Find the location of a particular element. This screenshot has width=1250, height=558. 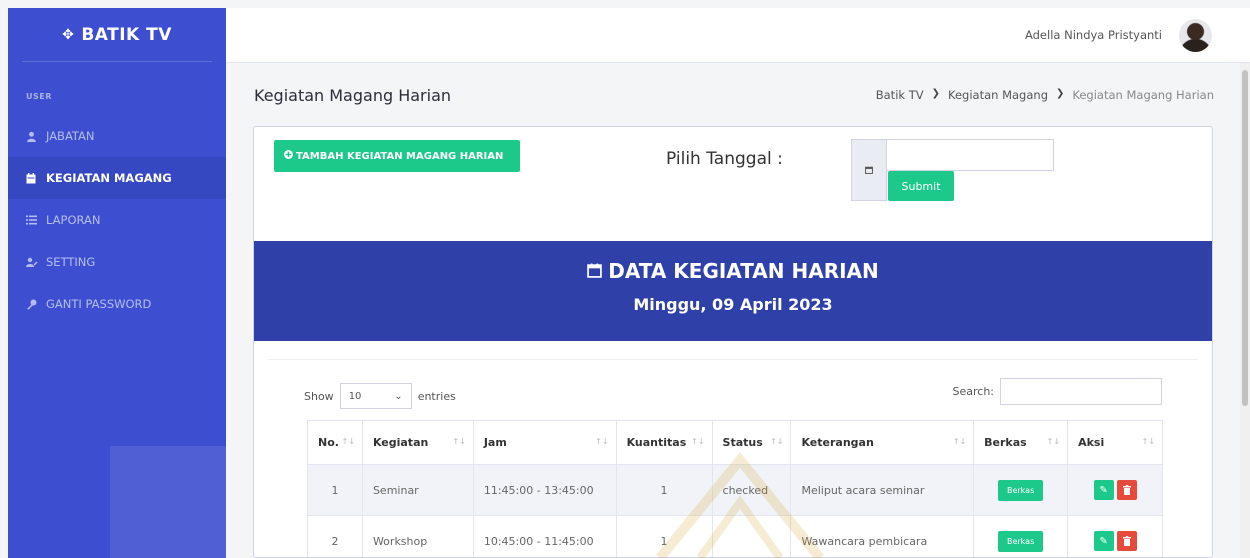

user-icon is located at coordinates (36, 136).